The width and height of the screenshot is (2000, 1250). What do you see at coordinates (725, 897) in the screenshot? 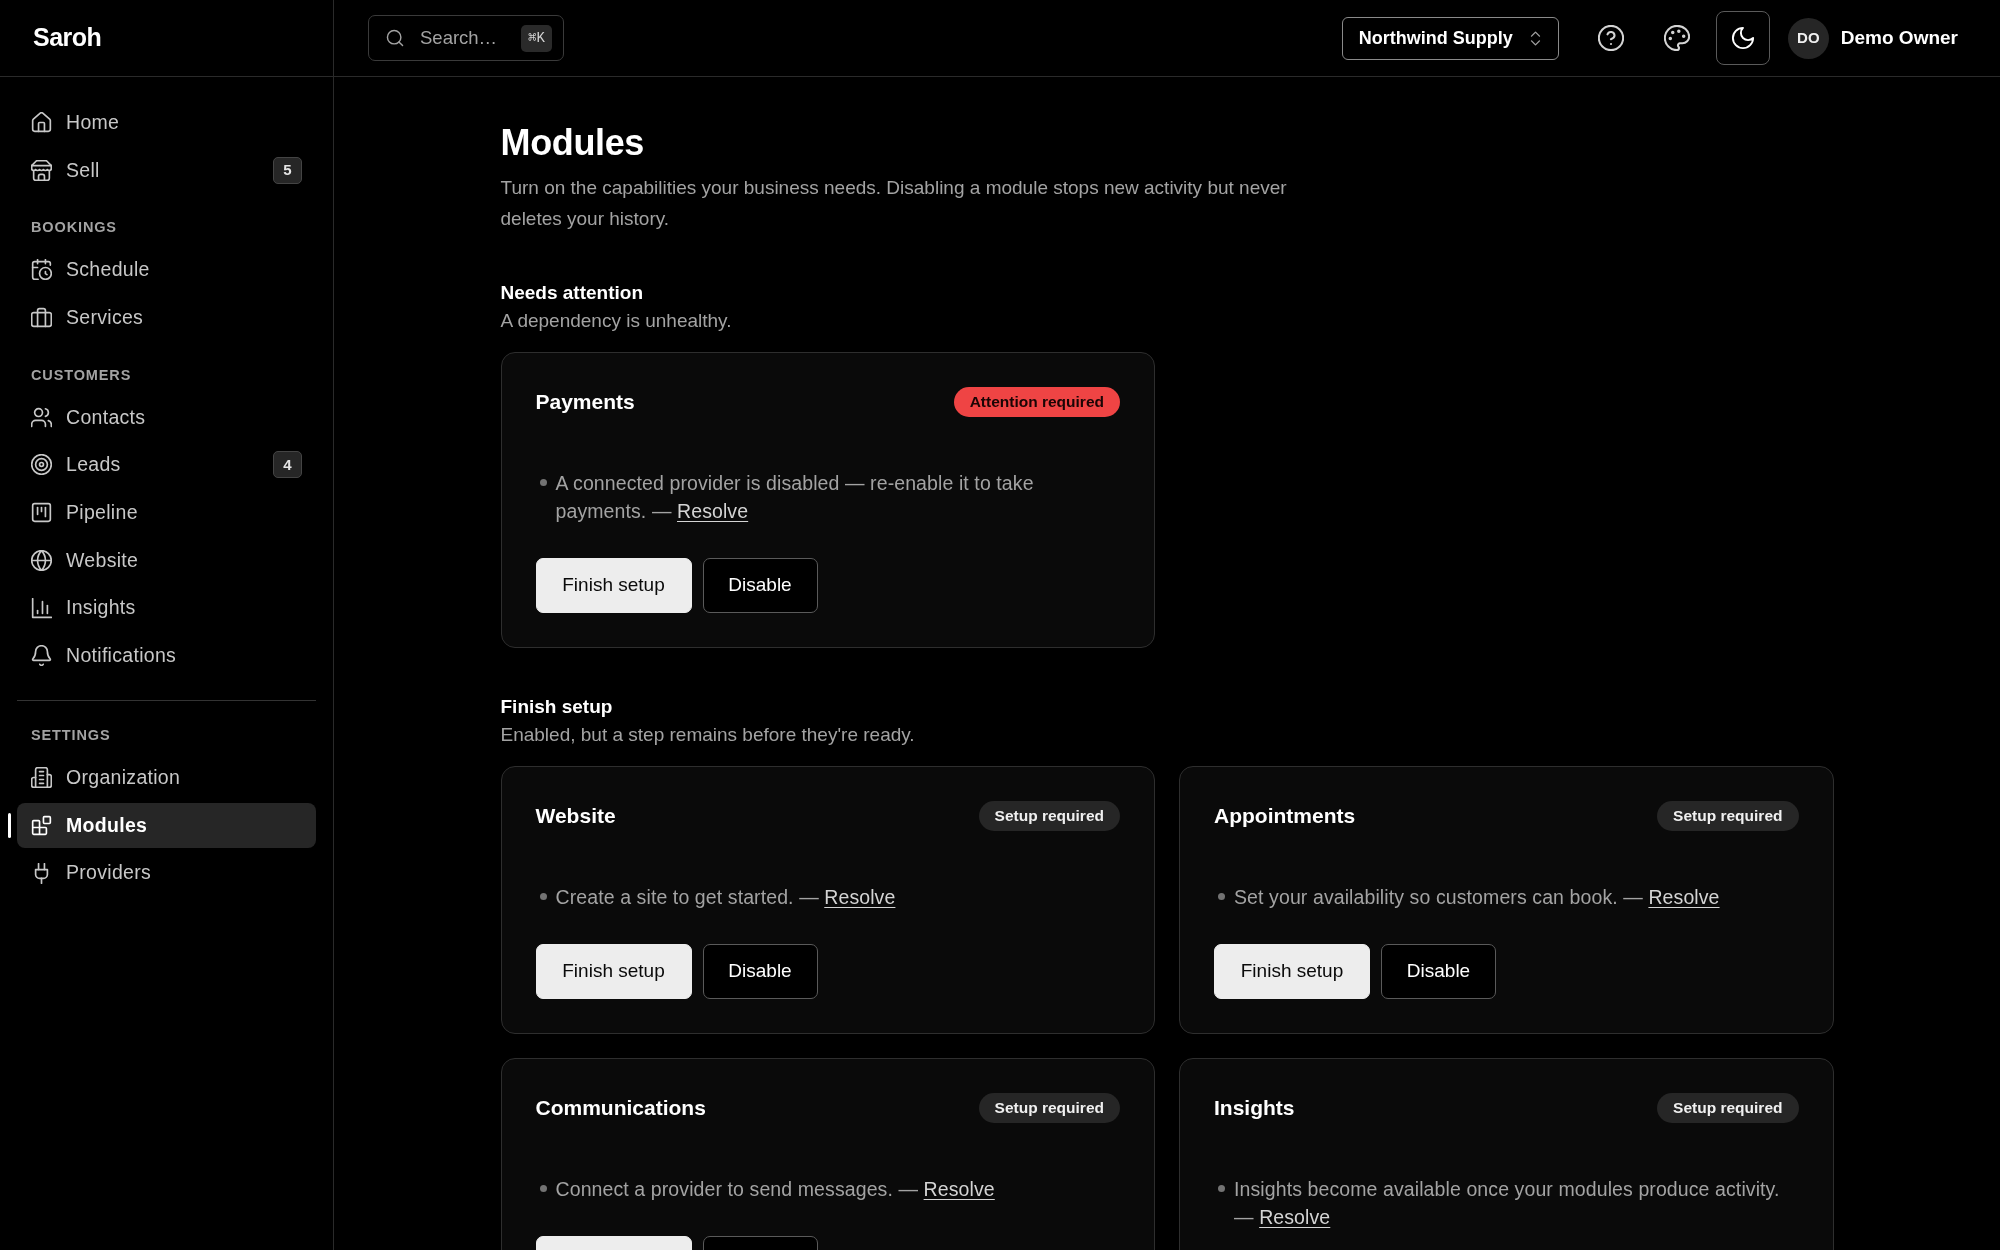
I see `issue-text: Create a site to get started. — Resolve` at bounding box center [725, 897].